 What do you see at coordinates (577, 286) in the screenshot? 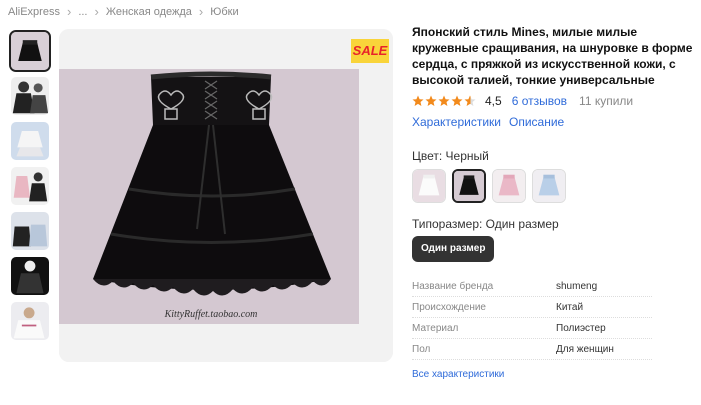
I see `spec-value: shumeng` at bounding box center [577, 286].